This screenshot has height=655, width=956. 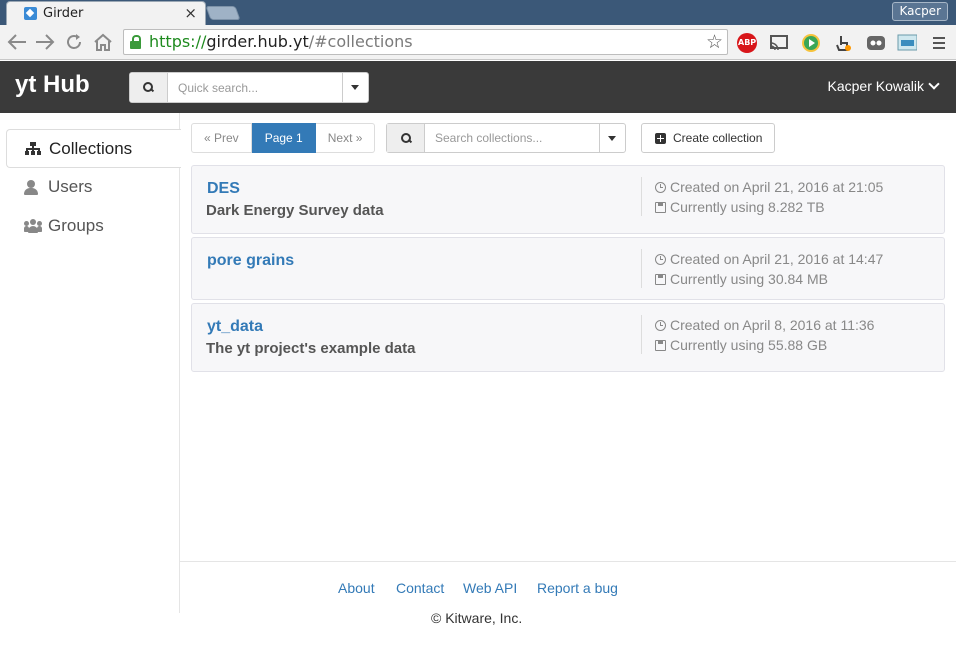 I want to click on create-collection-label: Create collection, so click(x=718, y=138).